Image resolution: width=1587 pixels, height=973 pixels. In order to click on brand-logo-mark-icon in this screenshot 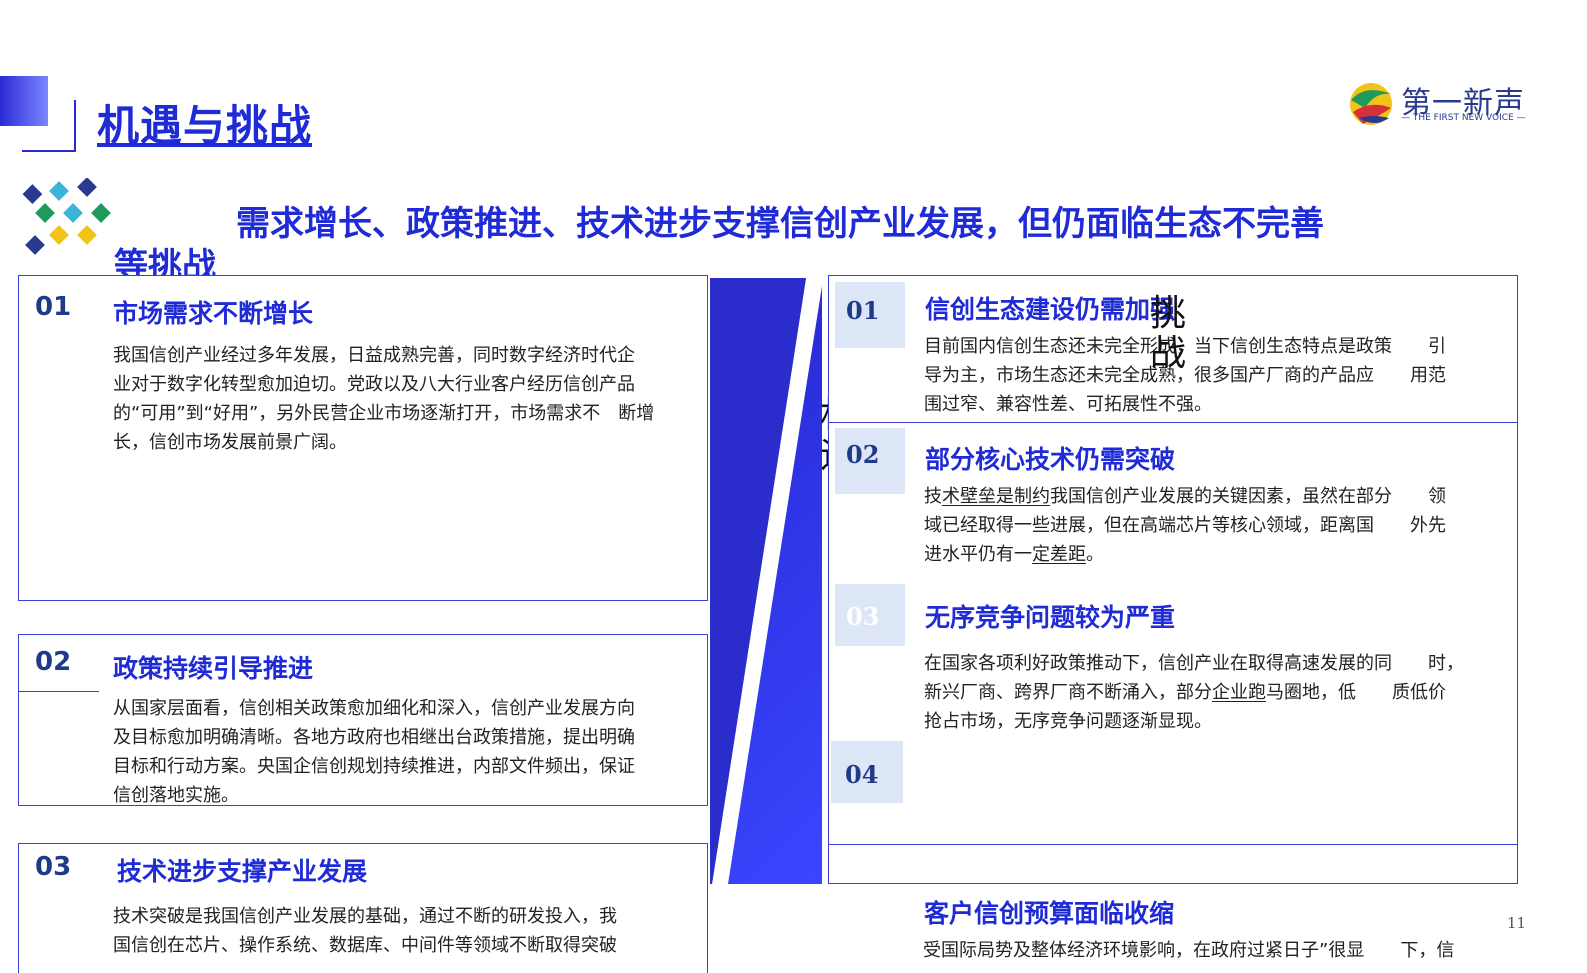, I will do `click(1371, 104)`.